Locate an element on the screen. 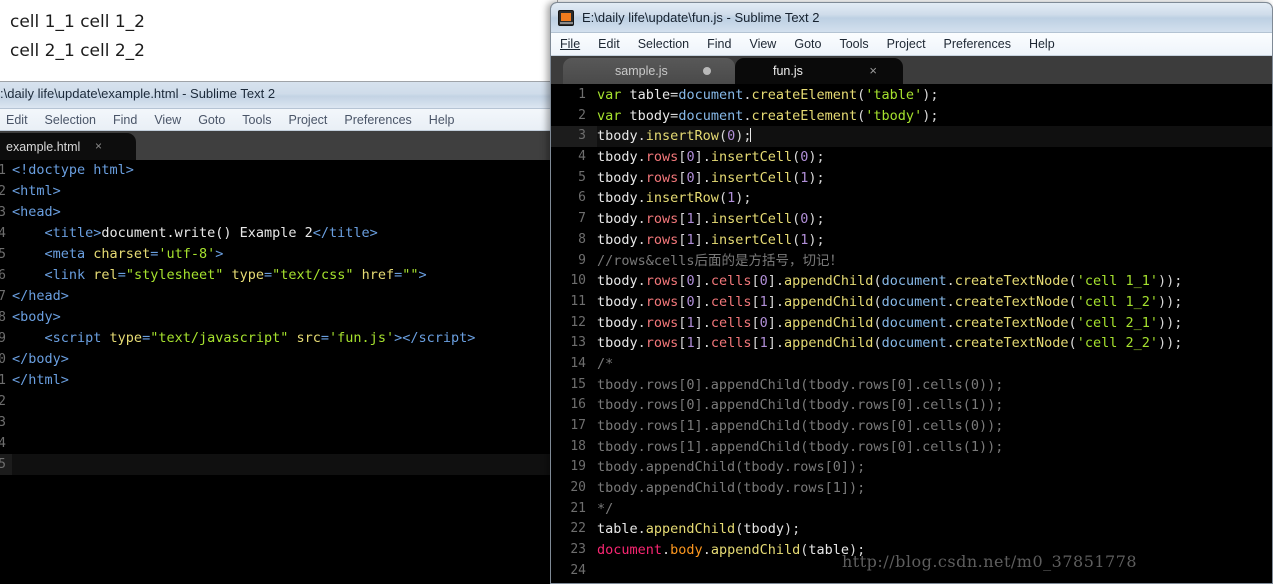 Image resolution: width=1273 pixels, height=584 pixels. tab-label: example.html is located at coordinates (43, 146).